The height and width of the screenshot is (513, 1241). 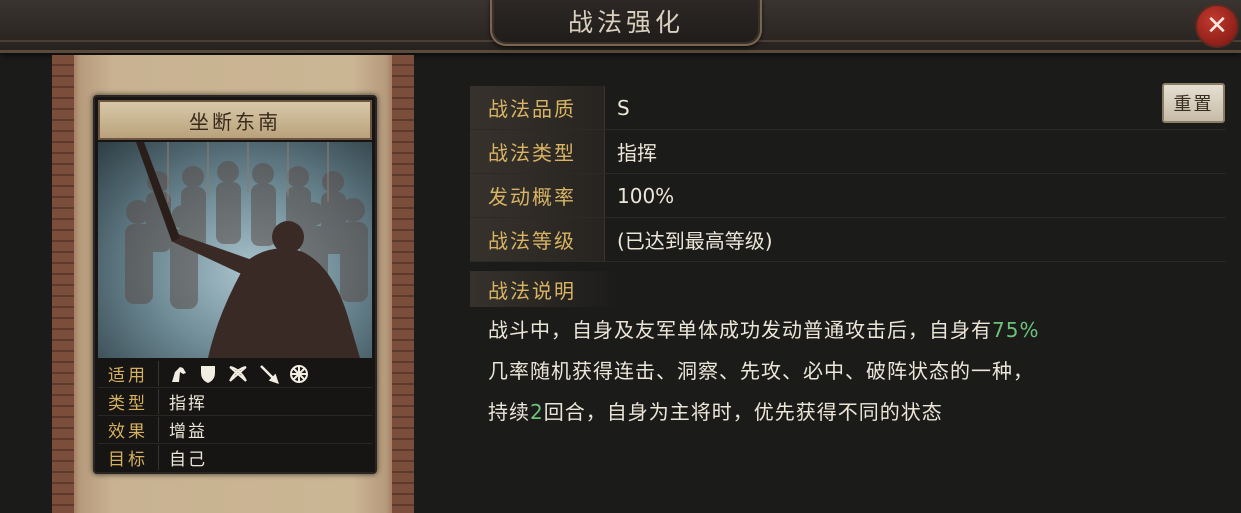 I want to click on description-part: 战斗中，自身及友军单体成功发动普通攻击后，自身有, so click(x=740, y=330).